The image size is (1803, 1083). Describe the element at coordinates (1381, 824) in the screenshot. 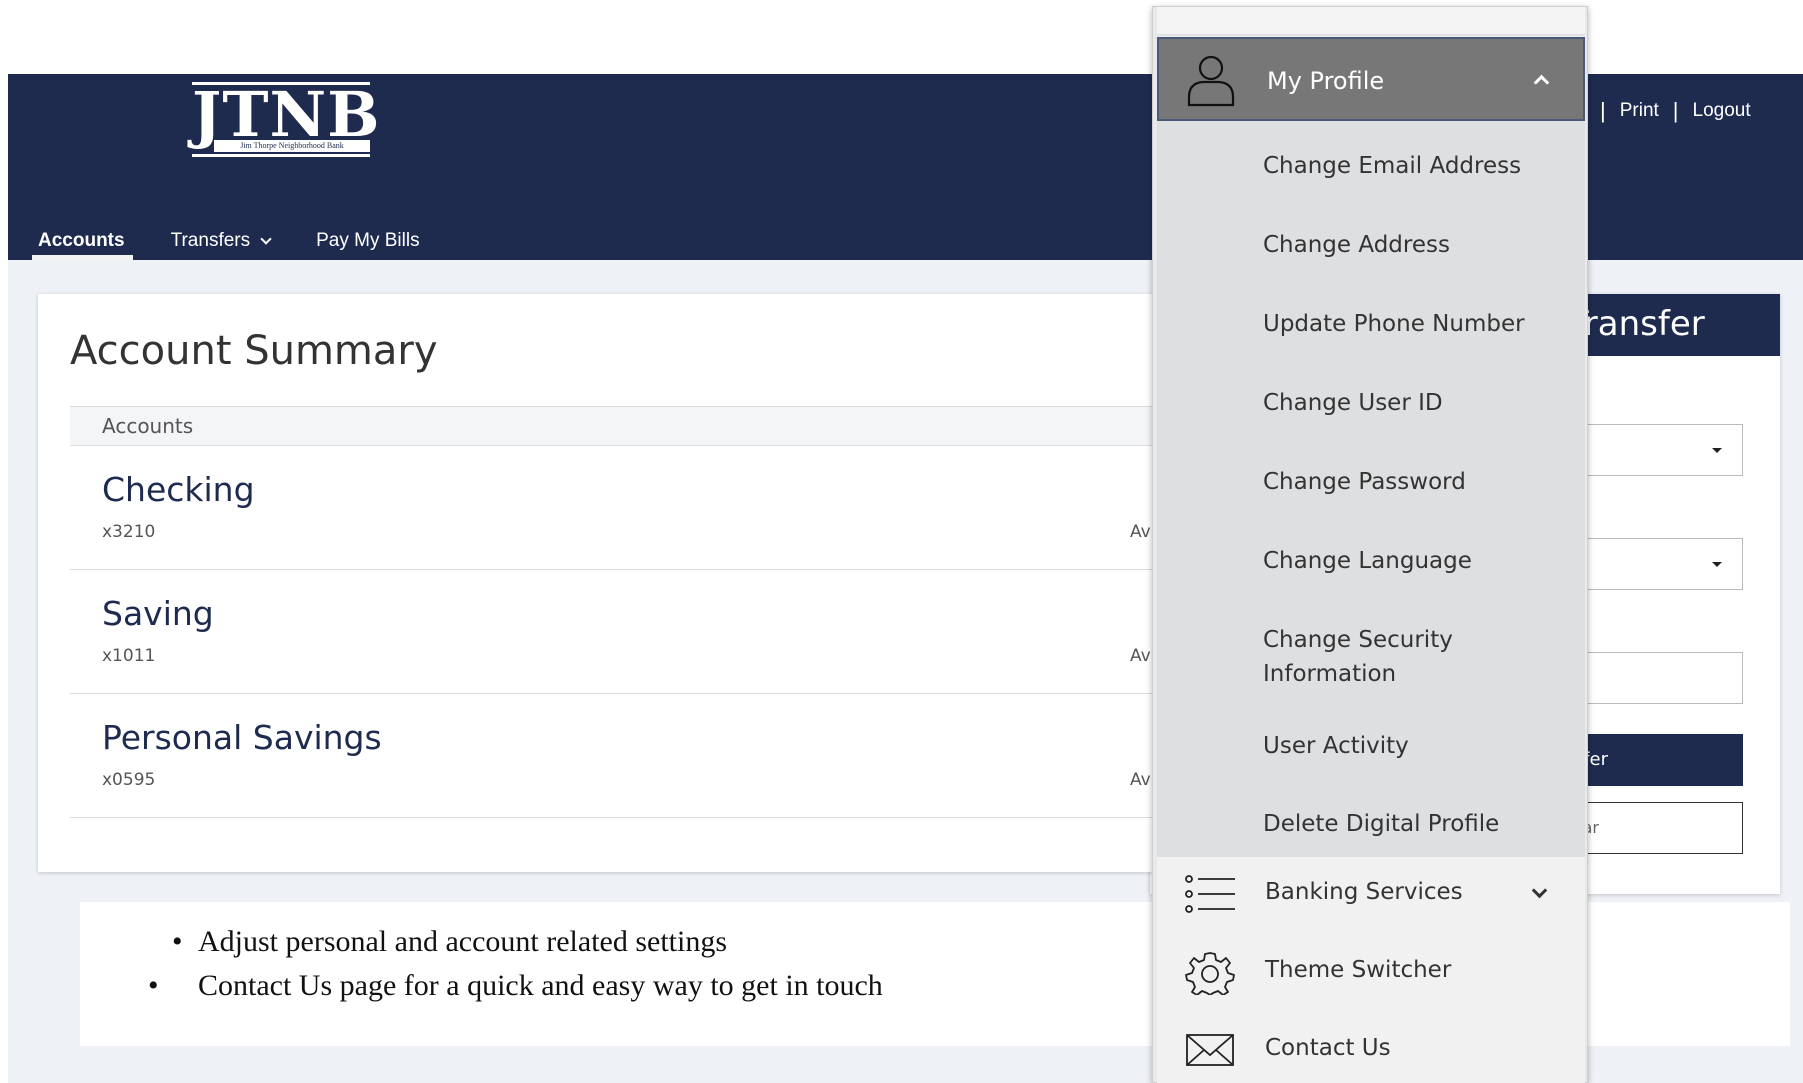

I see `menu-item-delete-digital-profile: Delete Digital Profile` at that location.